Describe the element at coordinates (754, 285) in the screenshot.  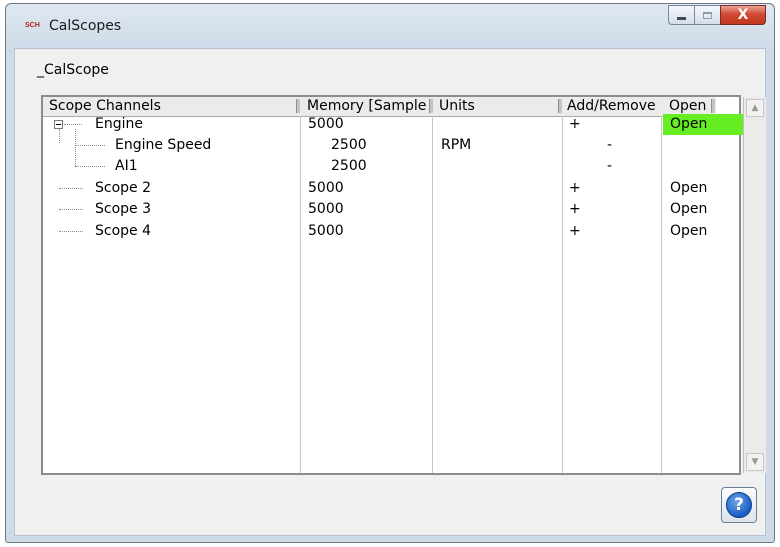
I see `vertical-scrollbar: ▲ ▼` at that location.